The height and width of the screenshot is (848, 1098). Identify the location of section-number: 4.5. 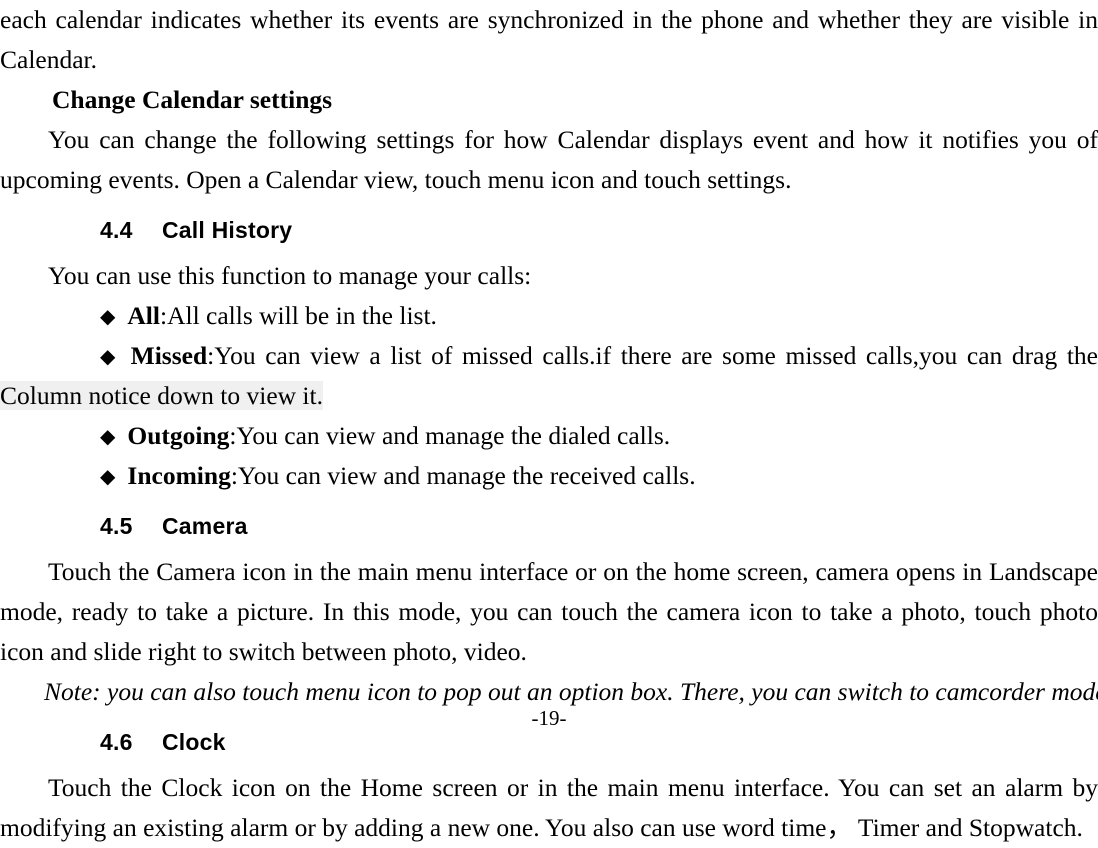
(116, 526).